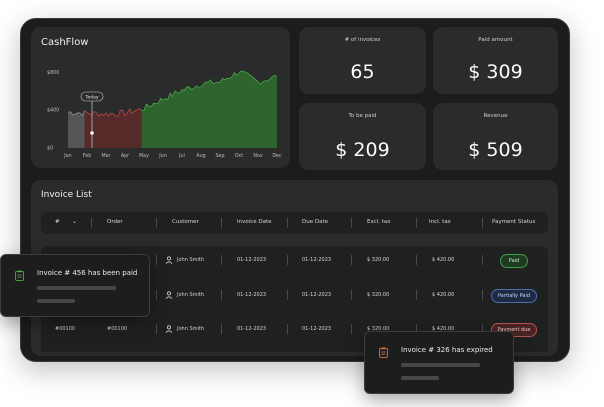 The image size is (604, 407). What do you see at coordinates (362, 72) in the screenshot?
I see `invoices-count-value: 65` at bounding box center [362, 72].